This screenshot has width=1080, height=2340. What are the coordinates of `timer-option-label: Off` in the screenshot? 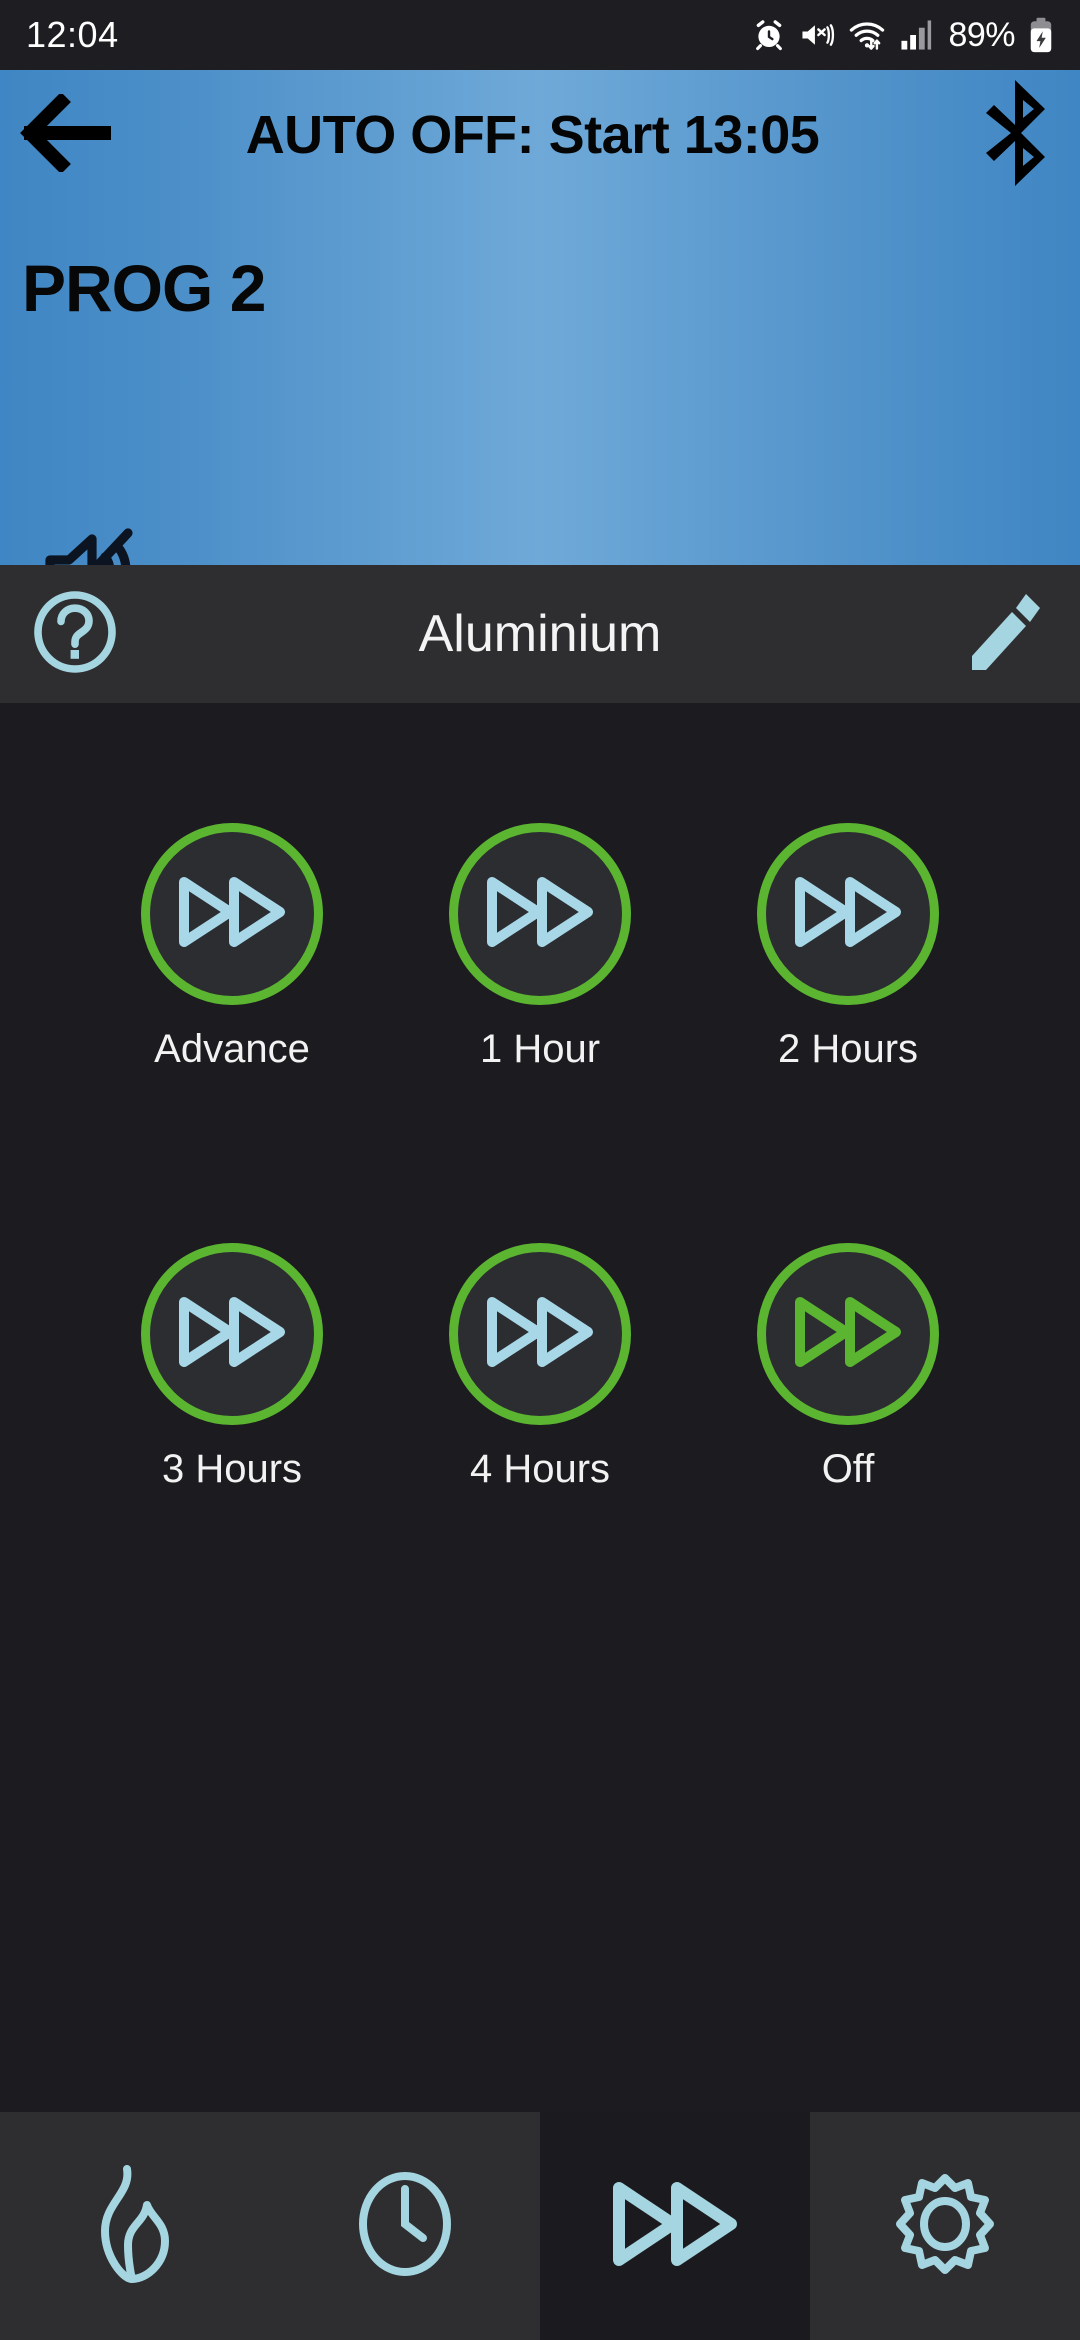 It's located at (848, 1469).